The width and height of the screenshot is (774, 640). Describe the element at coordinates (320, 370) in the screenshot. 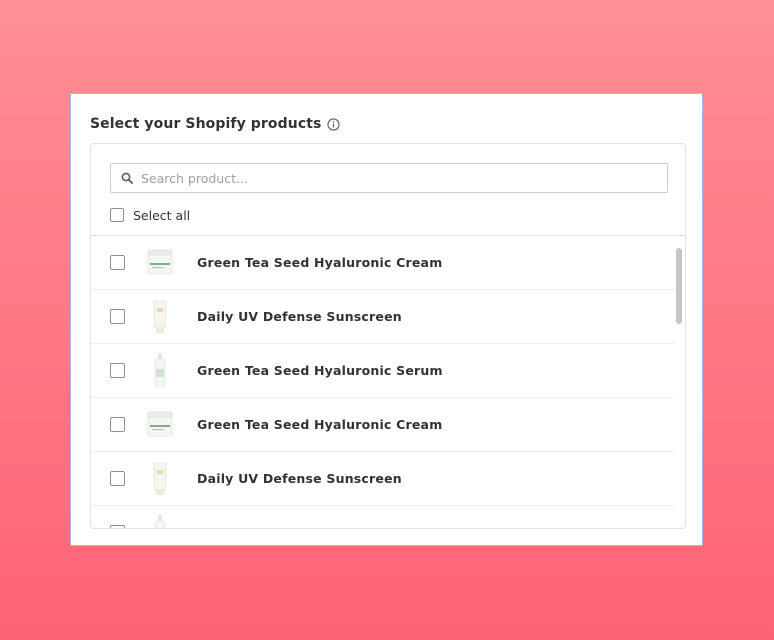

I see `product-name: Green Tea Seed Hyaluronic Serum` at that location.